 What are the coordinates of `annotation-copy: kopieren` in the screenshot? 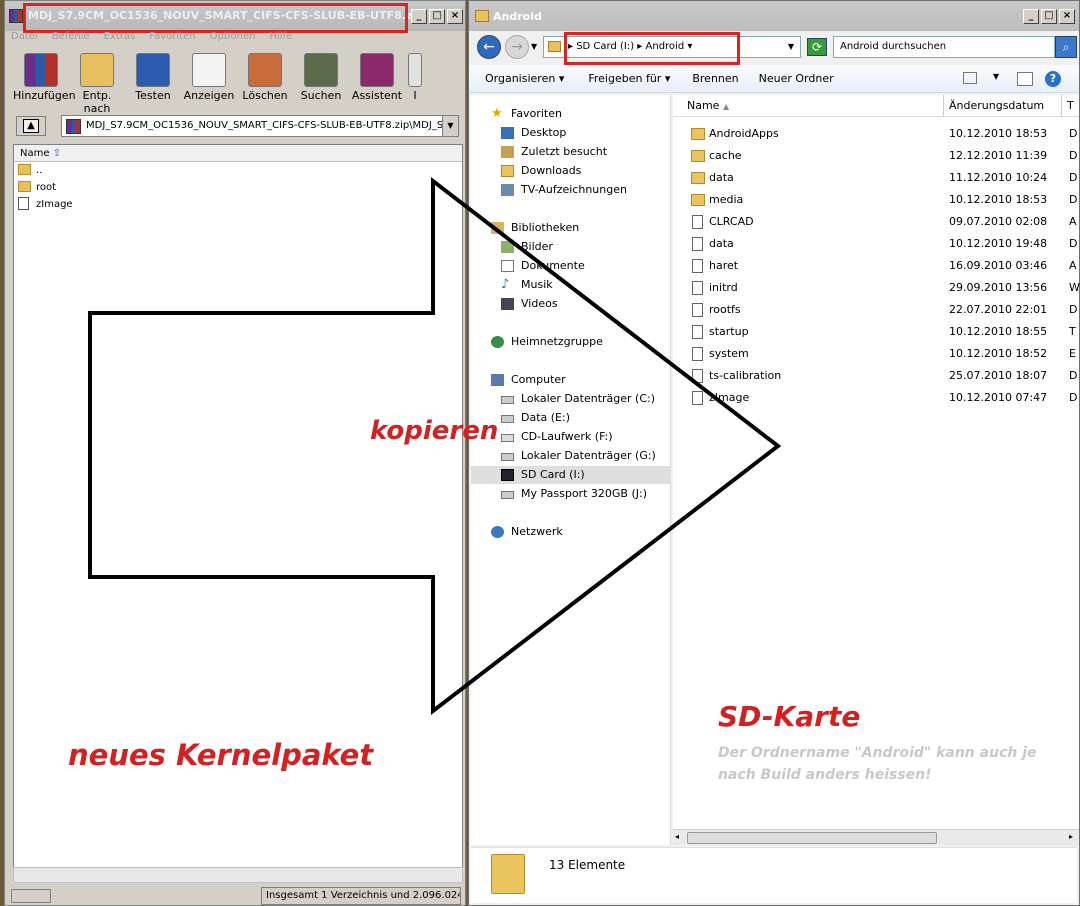 It's located at (434, 431).